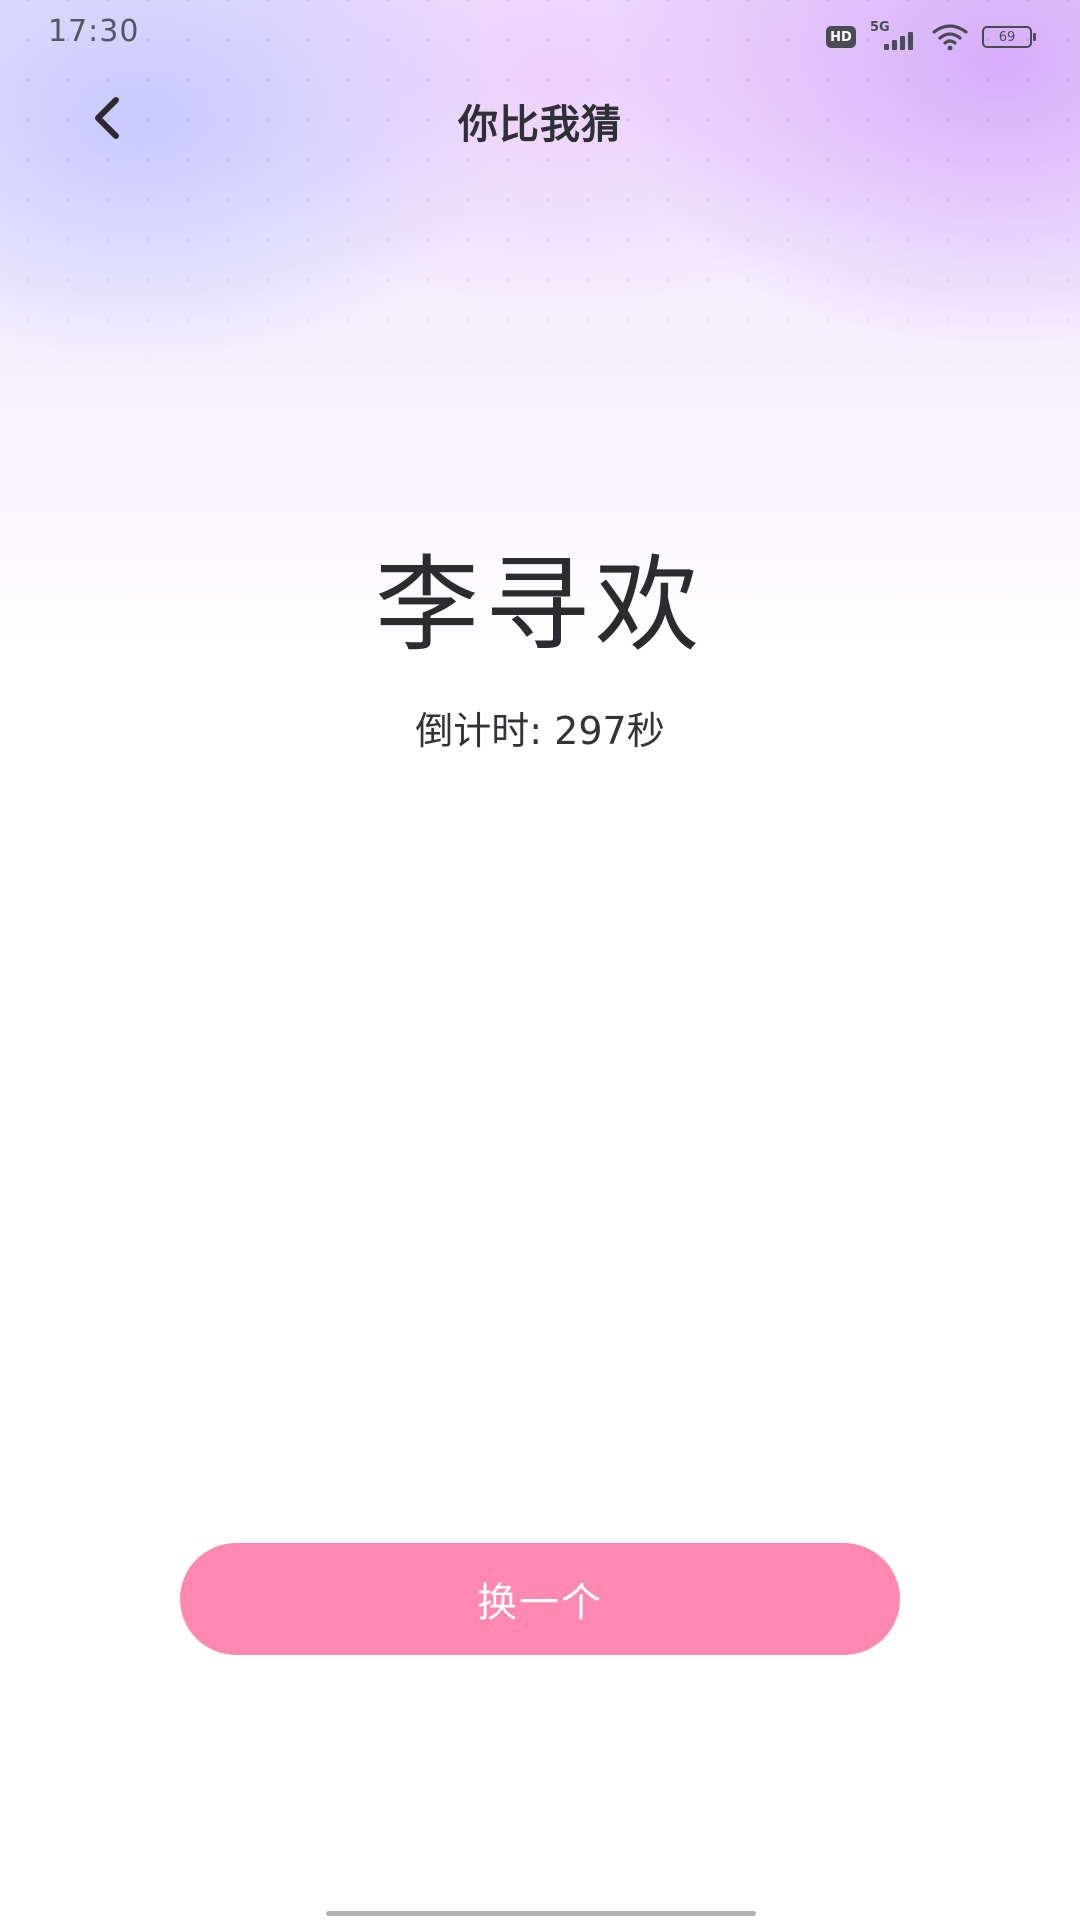 The image size is (1080, 1920). What do you see at coordinates (541, 1913) in the screenshot?
I see `home-indicator` at bounding box center [541, 1913].